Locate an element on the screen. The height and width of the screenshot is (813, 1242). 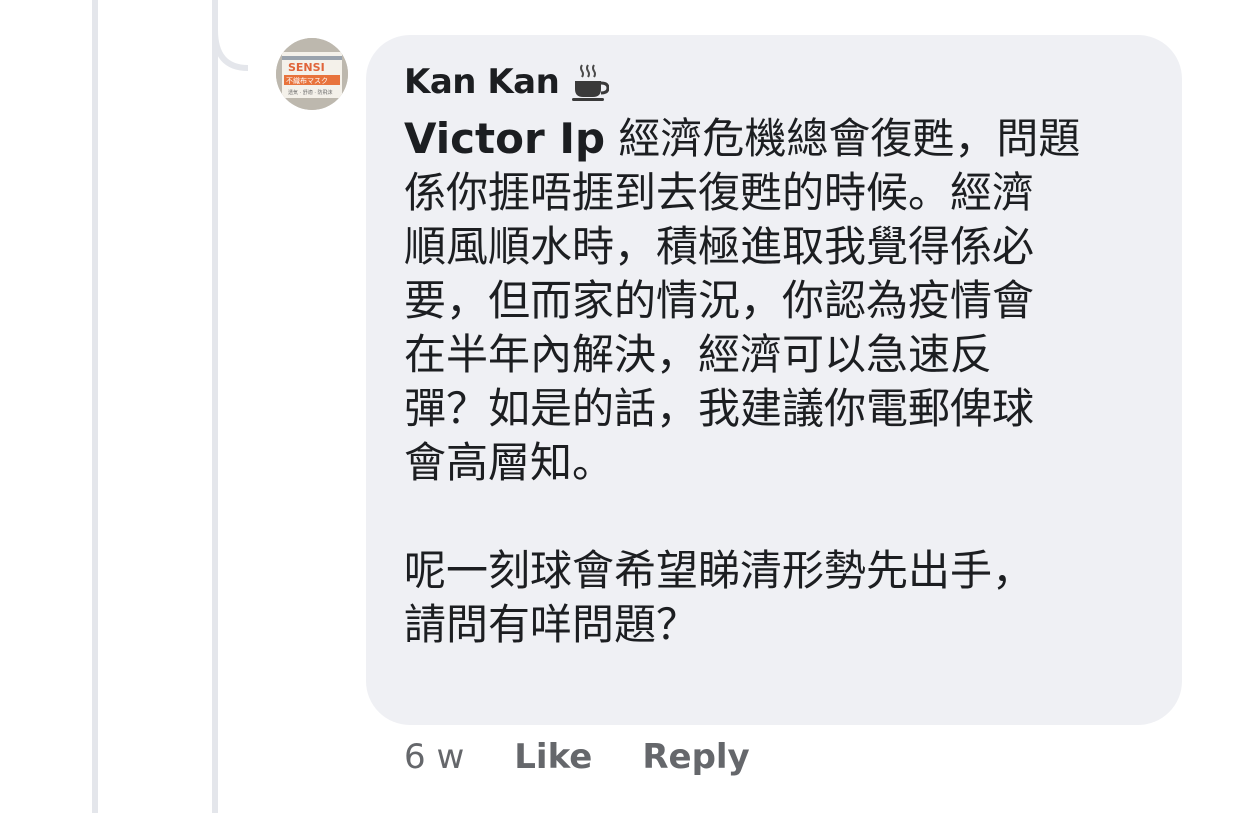
avatar-image: SENSI 不織布マスク 透気 · 舒適 · 防飛沫 is located at coordinates (312, 74).